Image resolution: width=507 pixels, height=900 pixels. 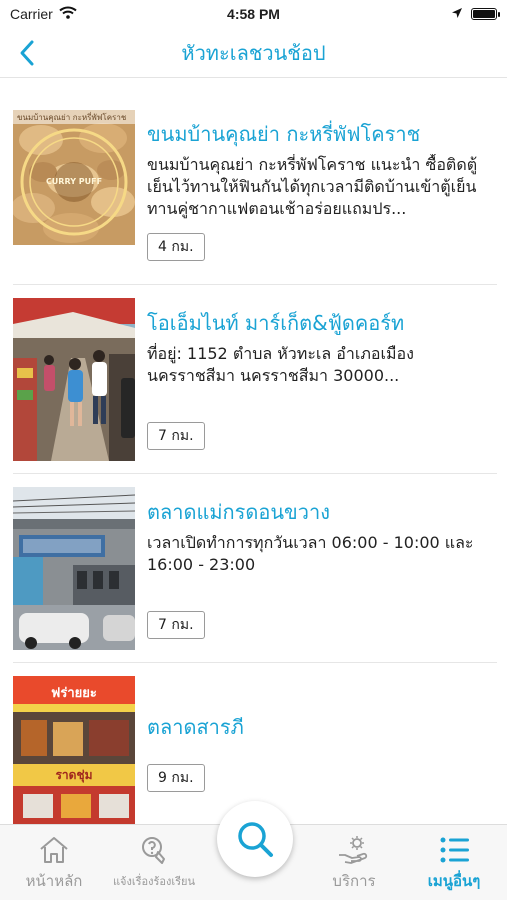 I want to click on distance-badge: 9 กม., so click(x=176, y=778).